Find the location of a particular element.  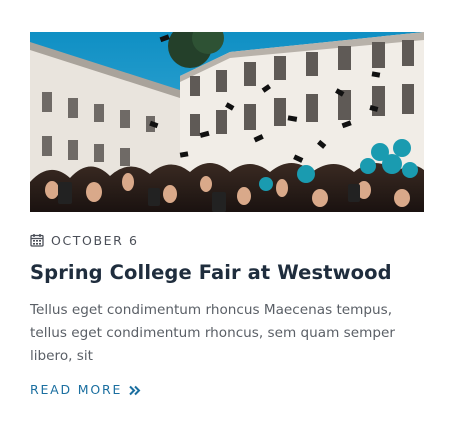

calendar-icon is located at coordinates (37, 240).